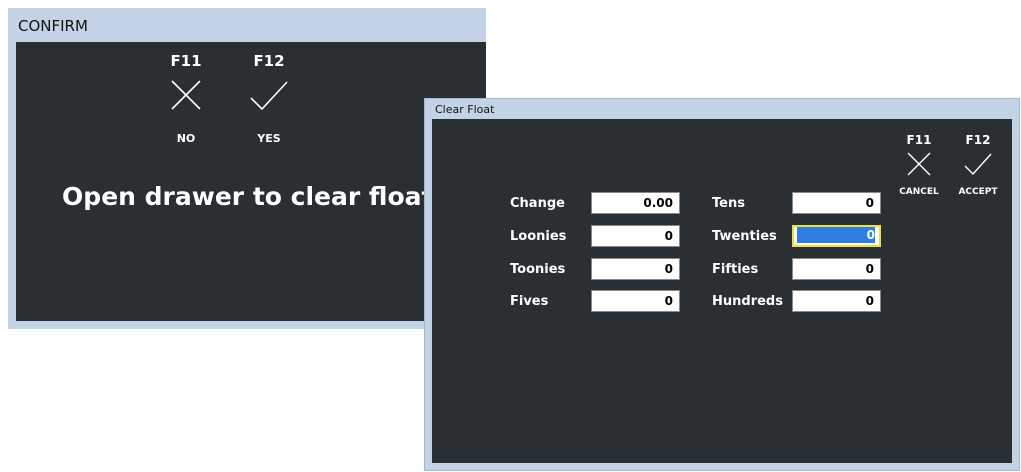  I want to click on yes-button: F12 YES, so click(269, 98).